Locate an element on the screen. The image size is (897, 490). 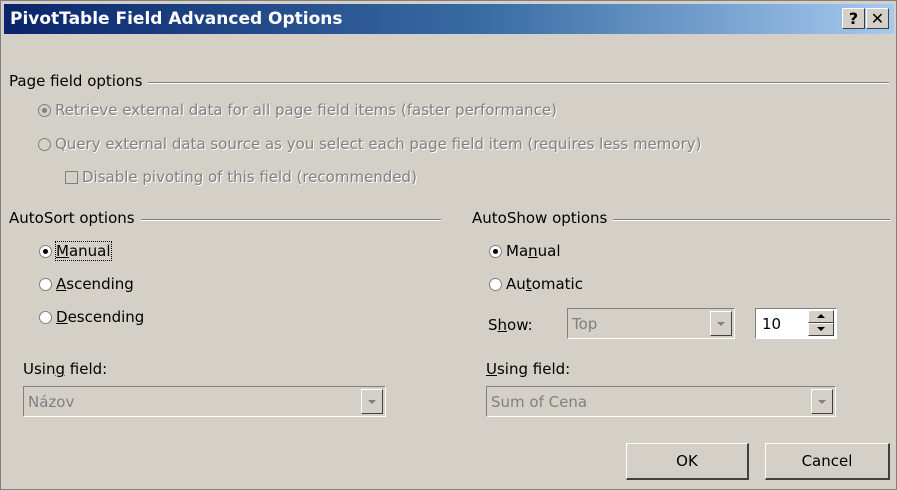
show-label: Show: is located at coordinates (510, 325).